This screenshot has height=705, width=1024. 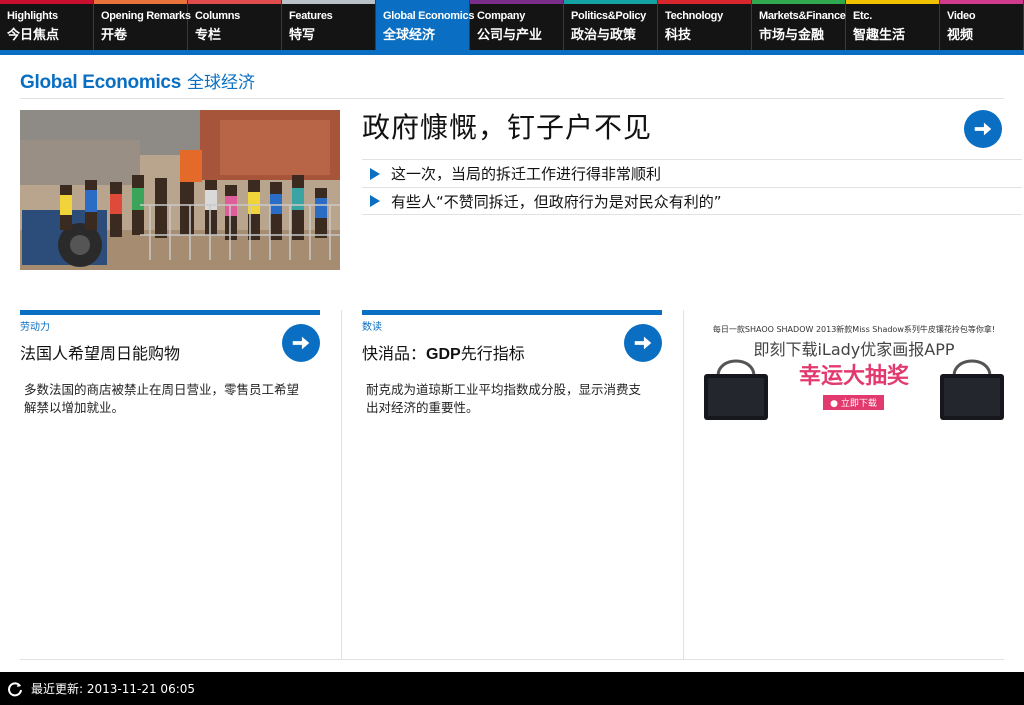 What do you see at coordinates (853, 402) in the screenshot?
I see `ad-download-button: ● 立即下载` at bounding box center [853, 402].